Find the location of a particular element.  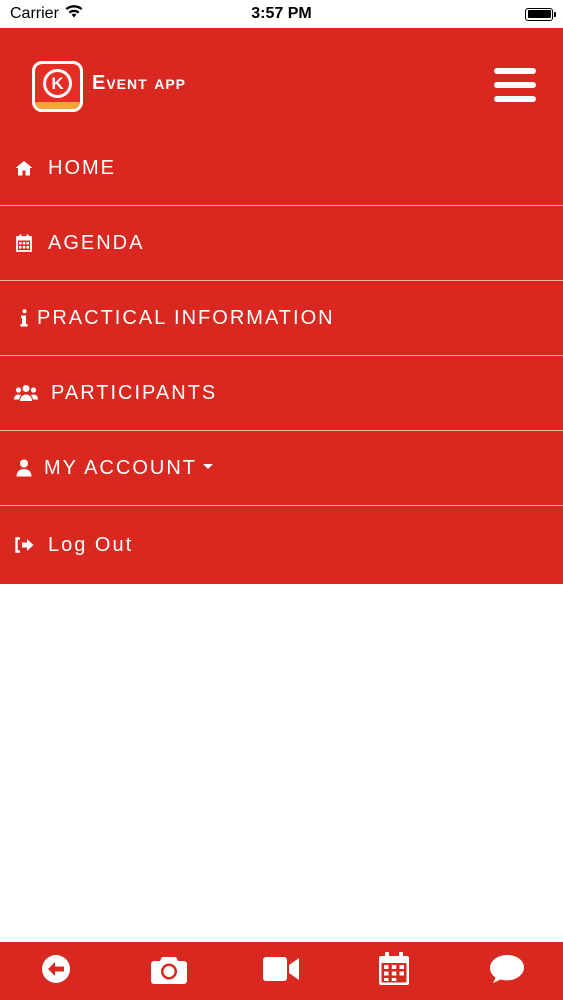

home-icon is located at coordinates (24, 168).